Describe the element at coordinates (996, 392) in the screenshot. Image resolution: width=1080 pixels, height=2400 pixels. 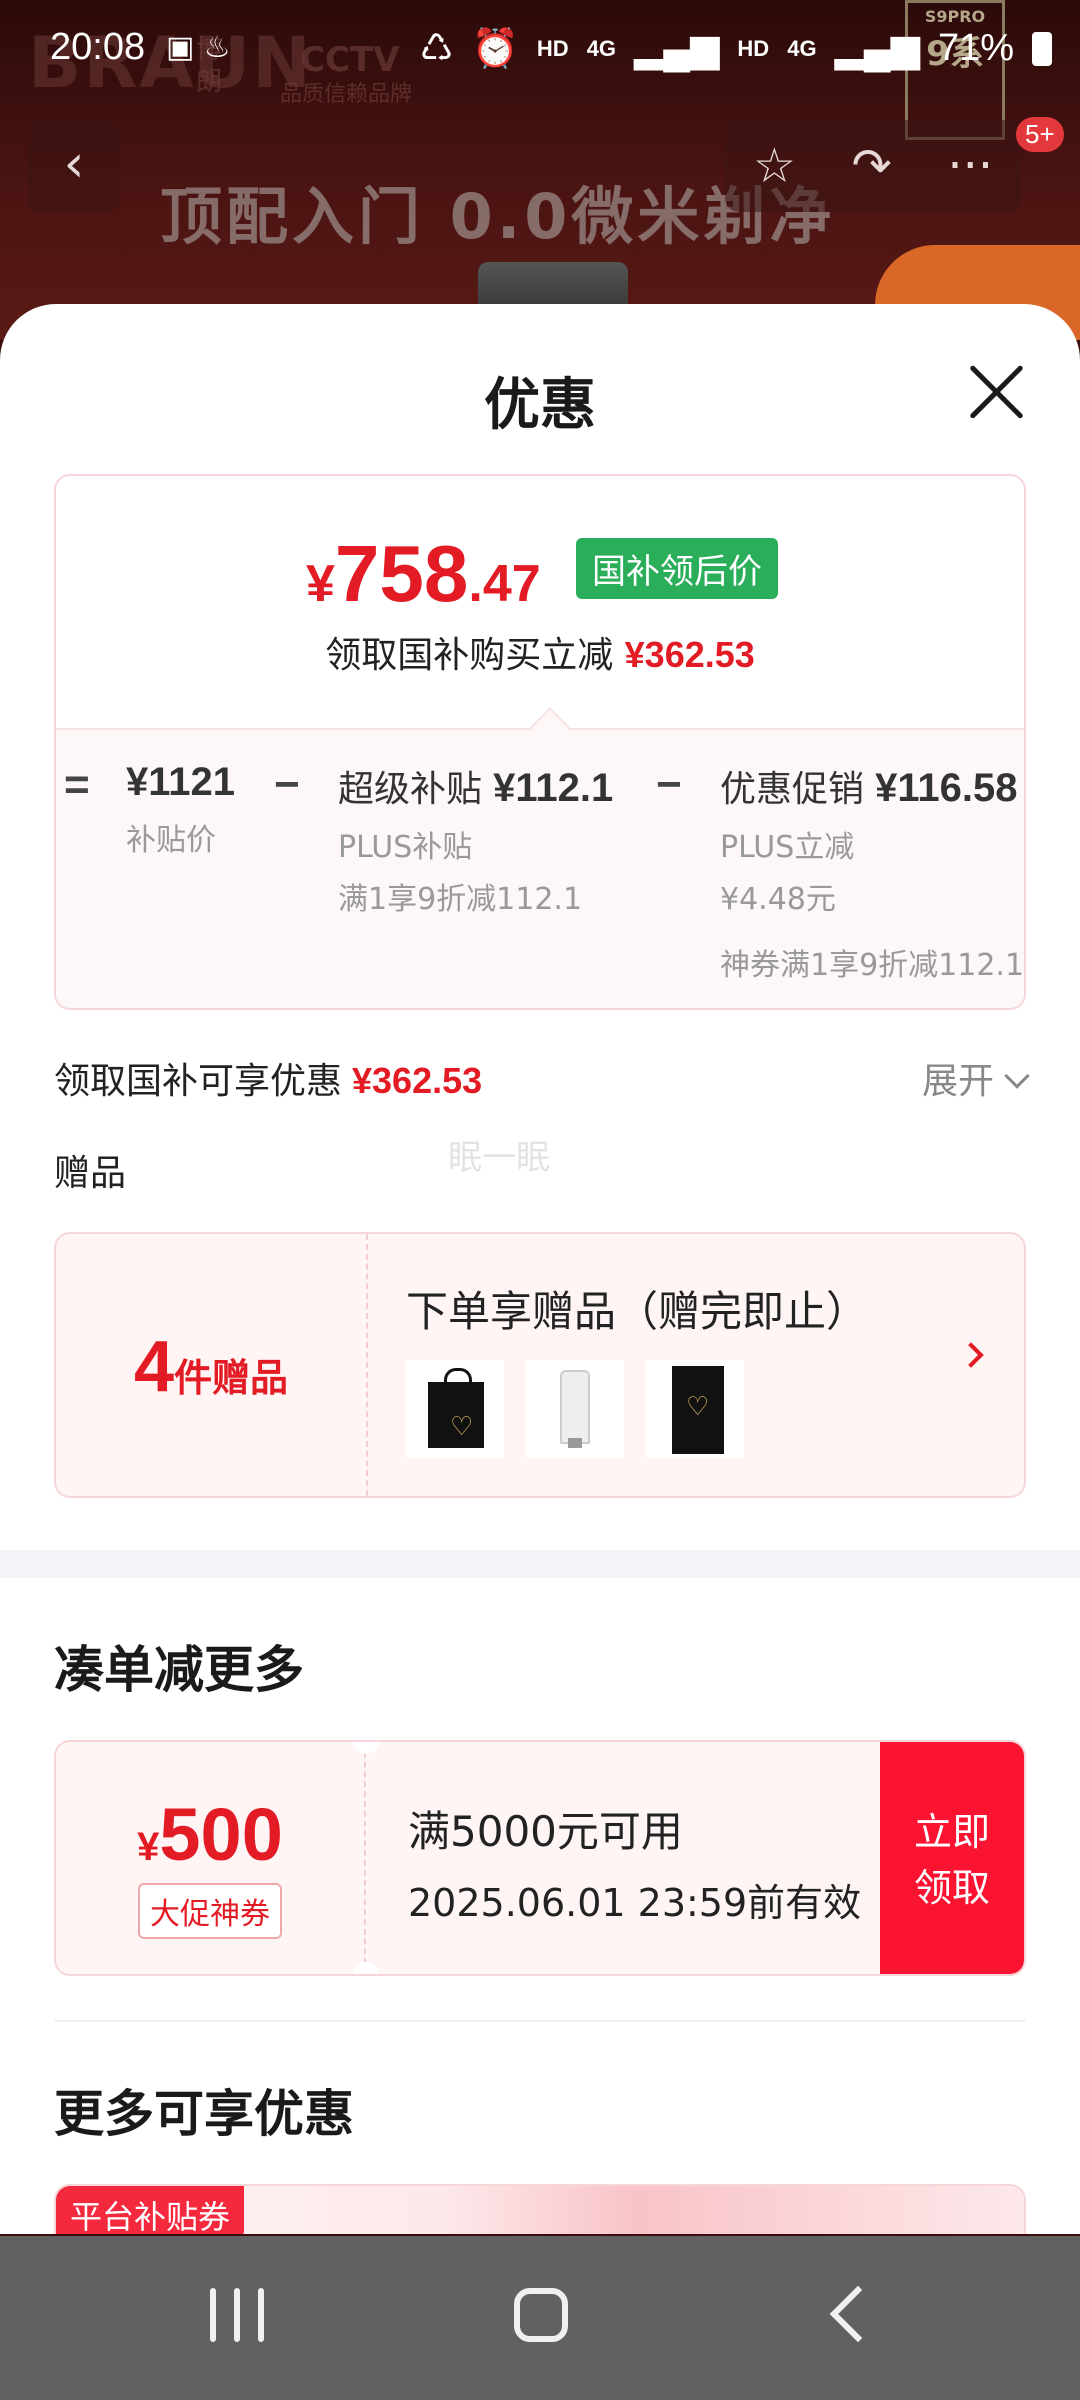
I see `close-icon` at that location.